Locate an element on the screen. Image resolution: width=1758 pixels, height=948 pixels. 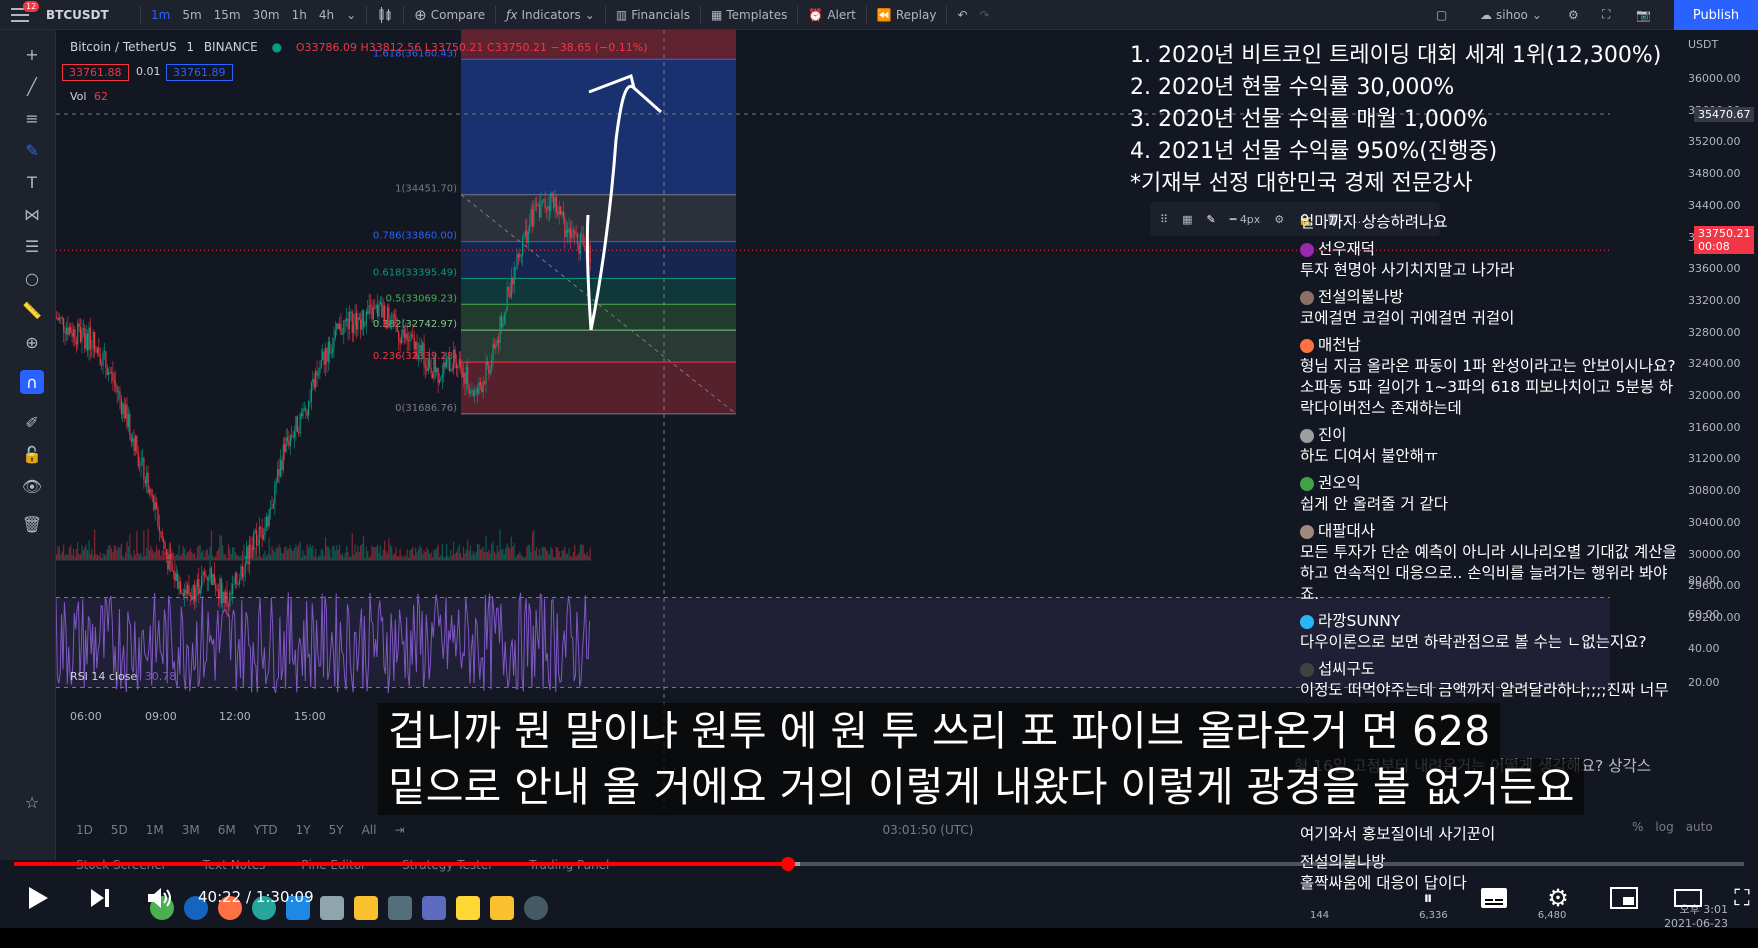
templates-button: ▦ Templates is located at coordinates (749, 15).